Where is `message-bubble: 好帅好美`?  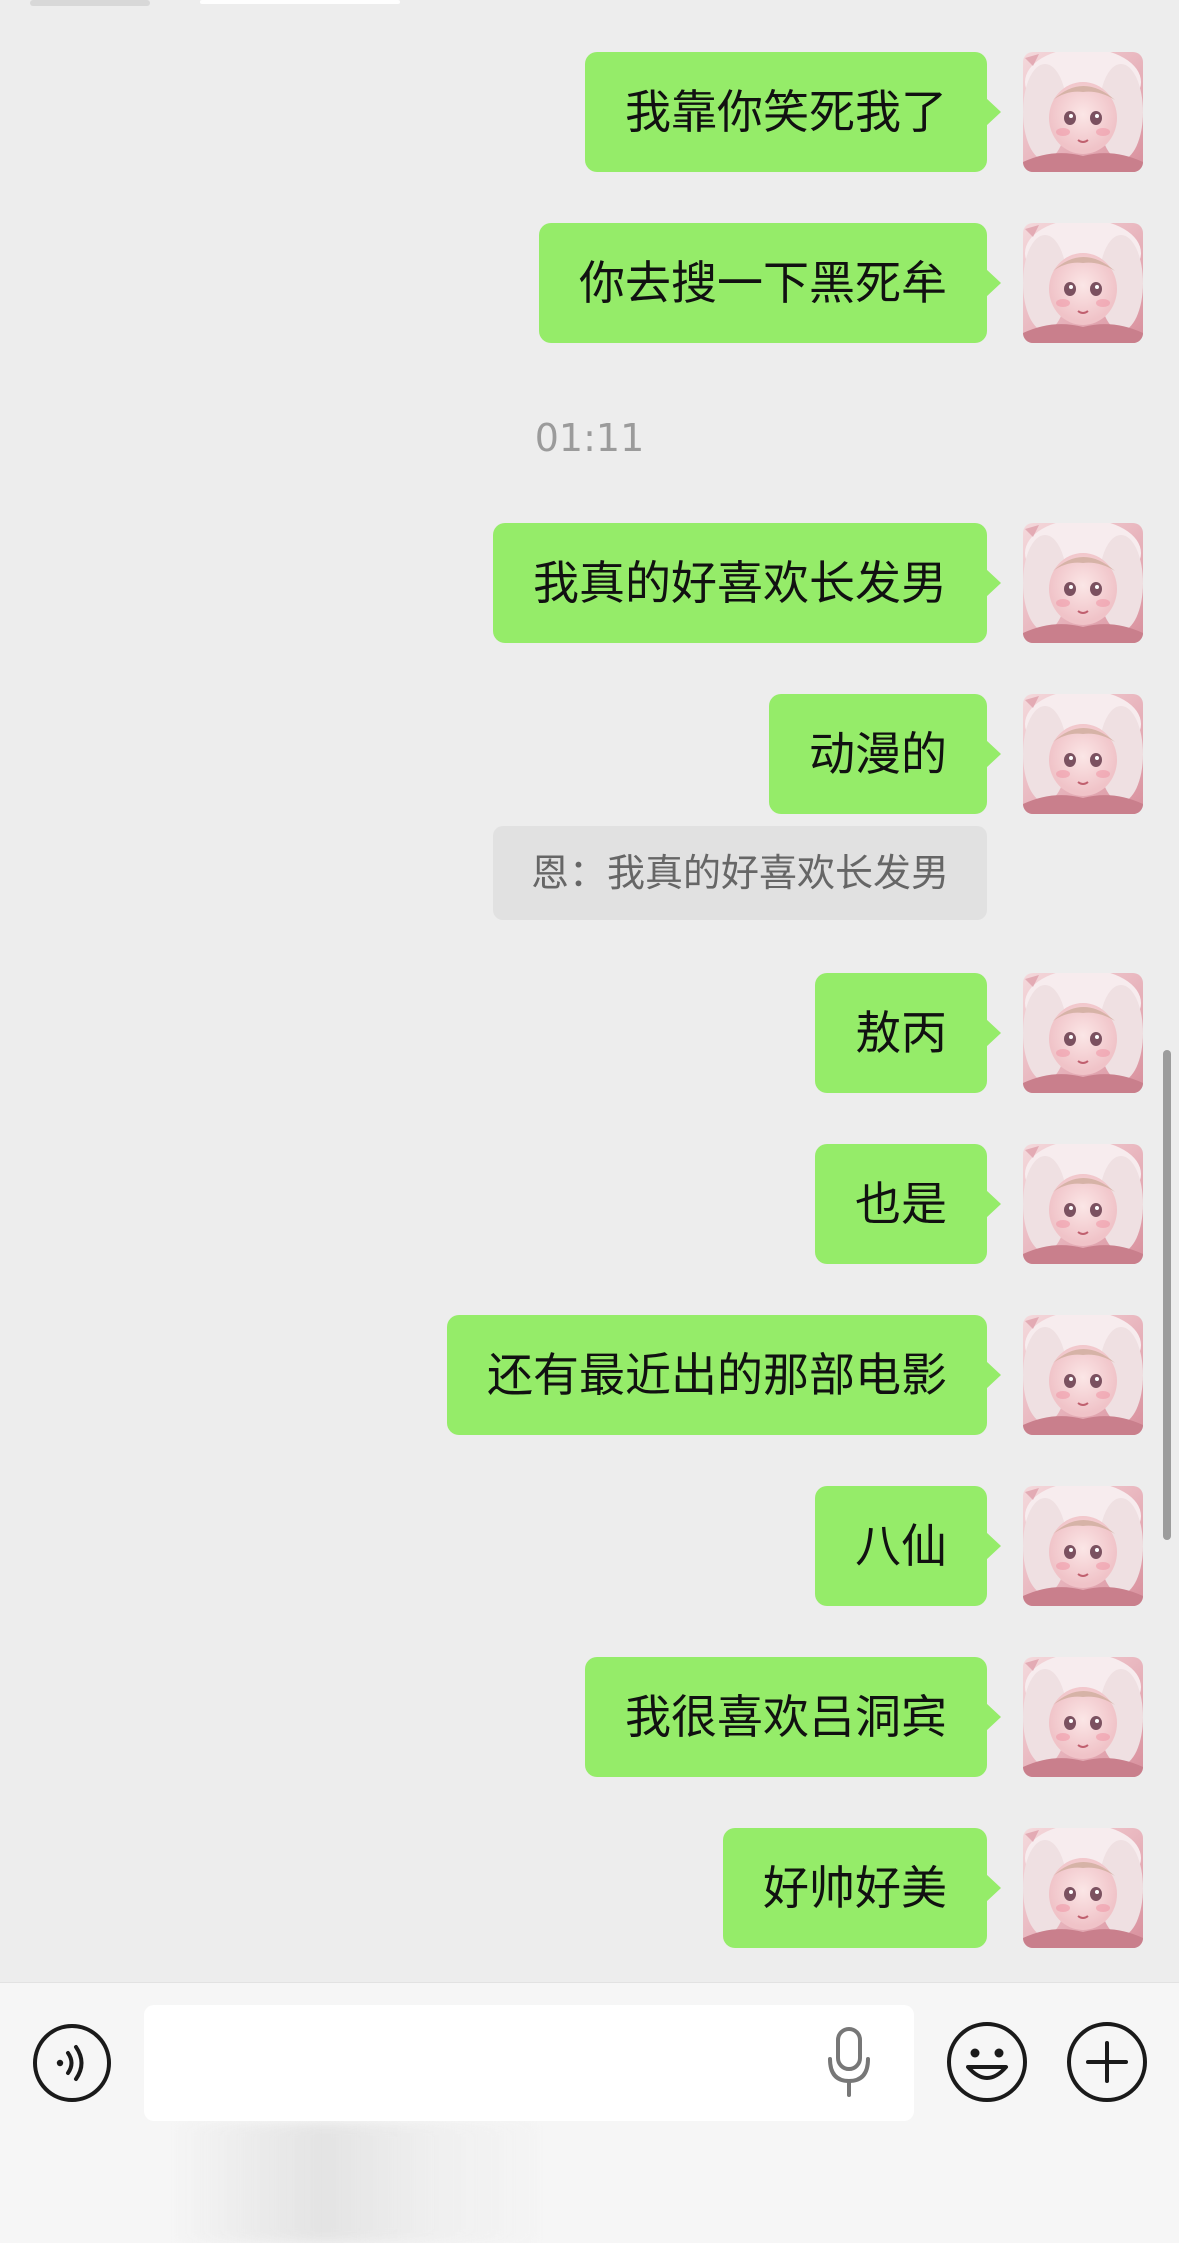
message-bubble: 好帅好美 is located at coordinates (862, 1888).